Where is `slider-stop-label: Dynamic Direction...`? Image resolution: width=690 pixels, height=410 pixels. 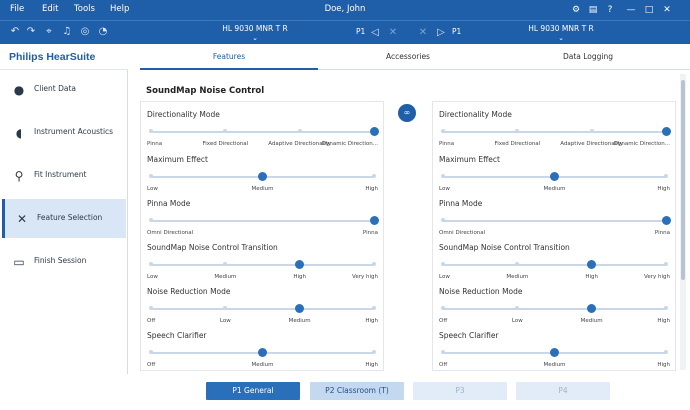 slider-stop-label: Dynamic Direction... is located at coordinates (349, 144).